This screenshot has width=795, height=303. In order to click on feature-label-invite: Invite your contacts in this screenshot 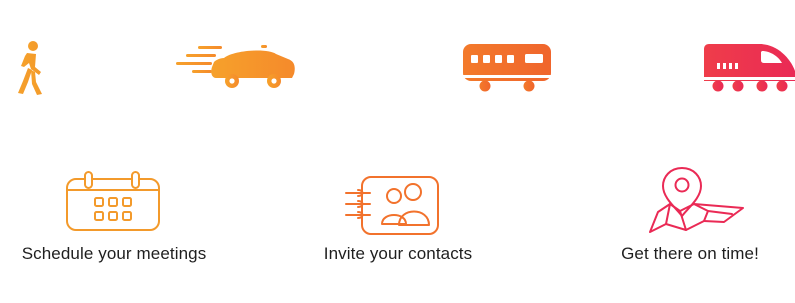, I will do `click(398, 253)`.